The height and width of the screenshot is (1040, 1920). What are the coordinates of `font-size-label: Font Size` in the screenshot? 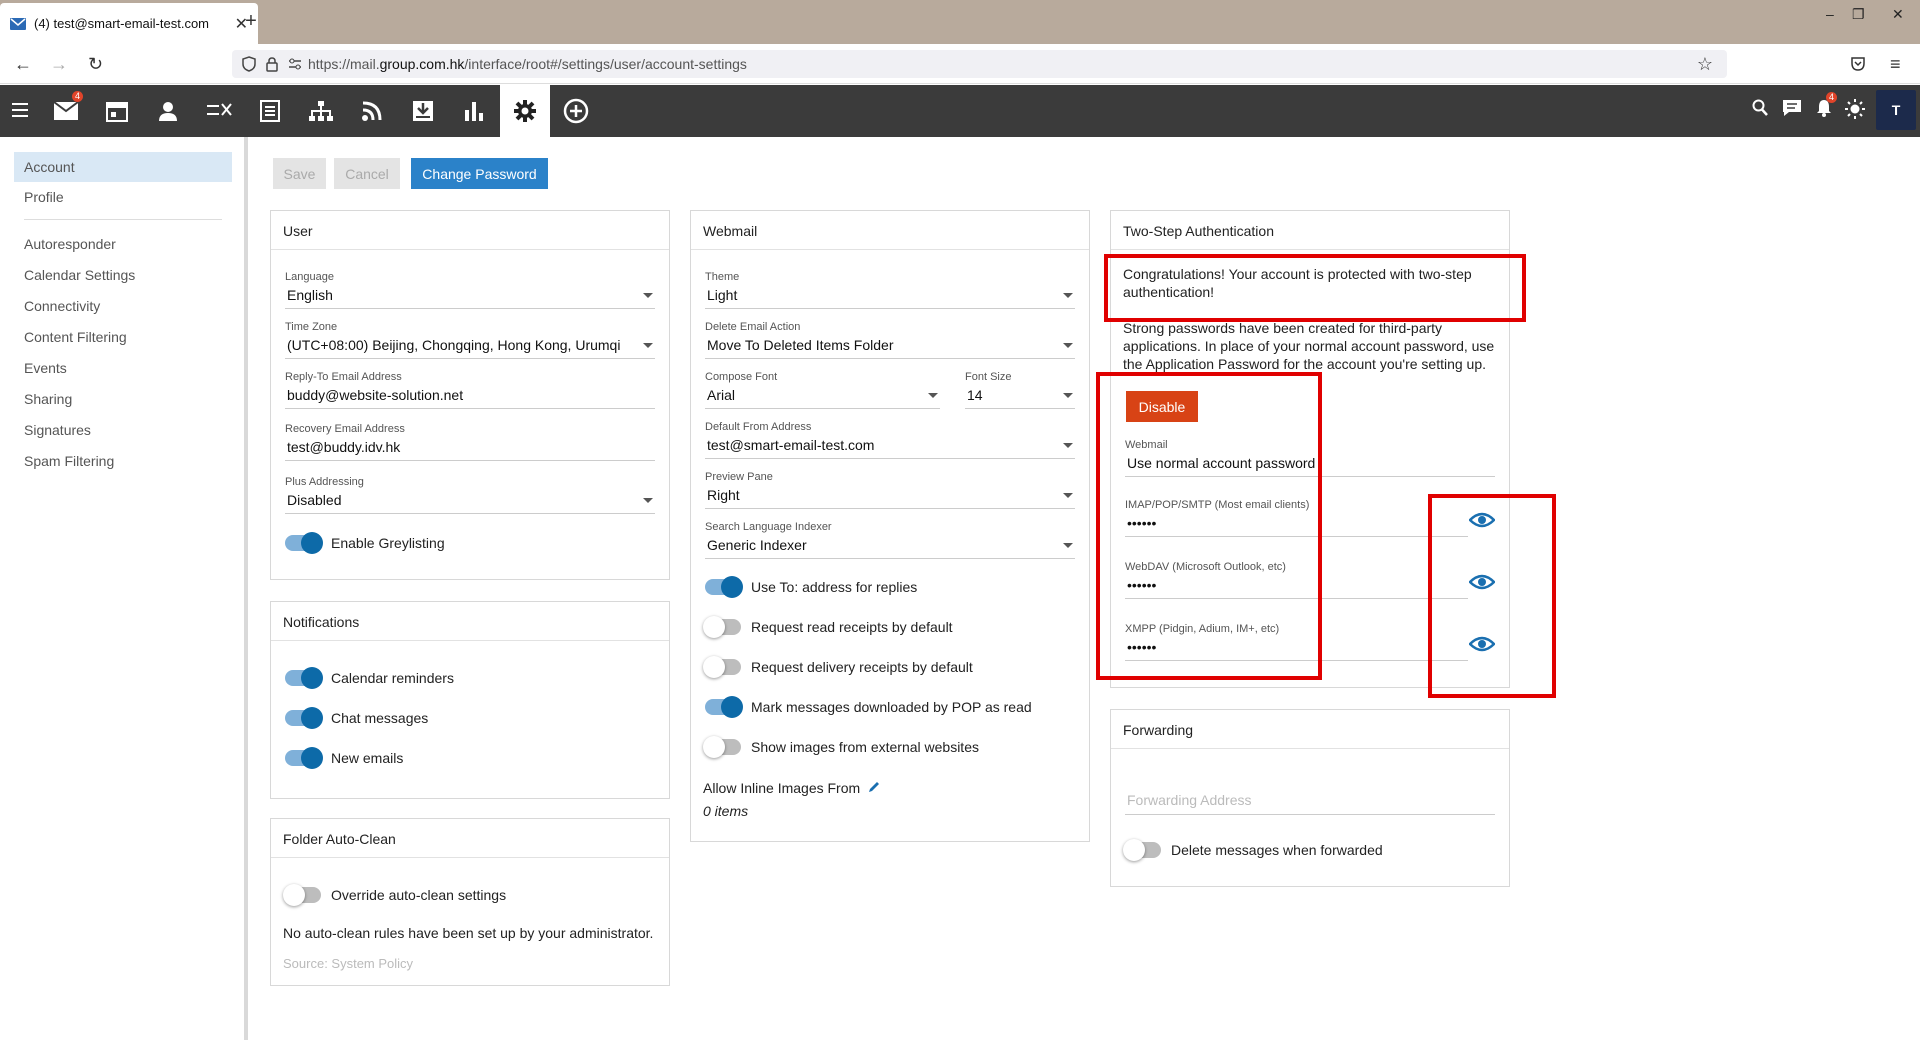 It's located at (988, 377).